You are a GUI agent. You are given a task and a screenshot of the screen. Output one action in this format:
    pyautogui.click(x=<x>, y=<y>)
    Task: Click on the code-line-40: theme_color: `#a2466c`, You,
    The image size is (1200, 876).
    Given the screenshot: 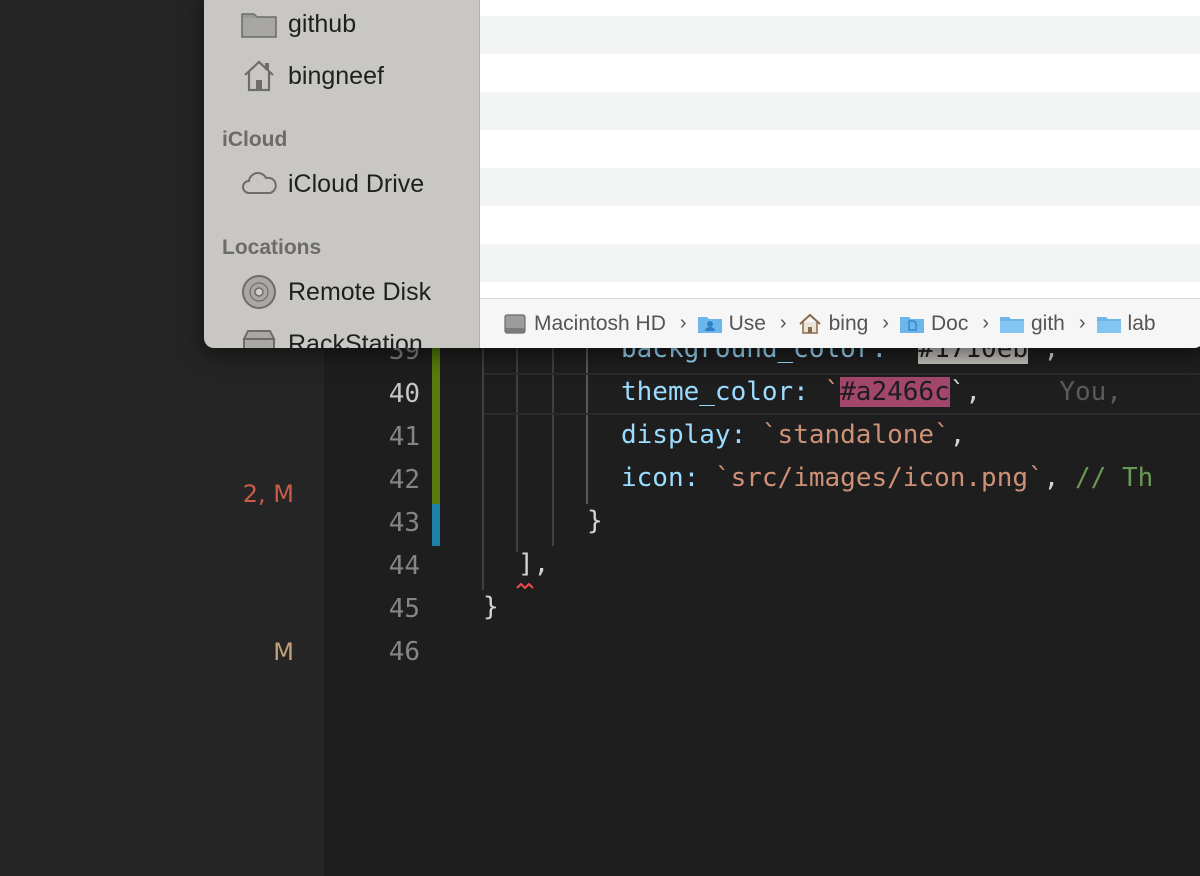 What is the action you would take?
    pyautogui.click(x=871, y=392)
    